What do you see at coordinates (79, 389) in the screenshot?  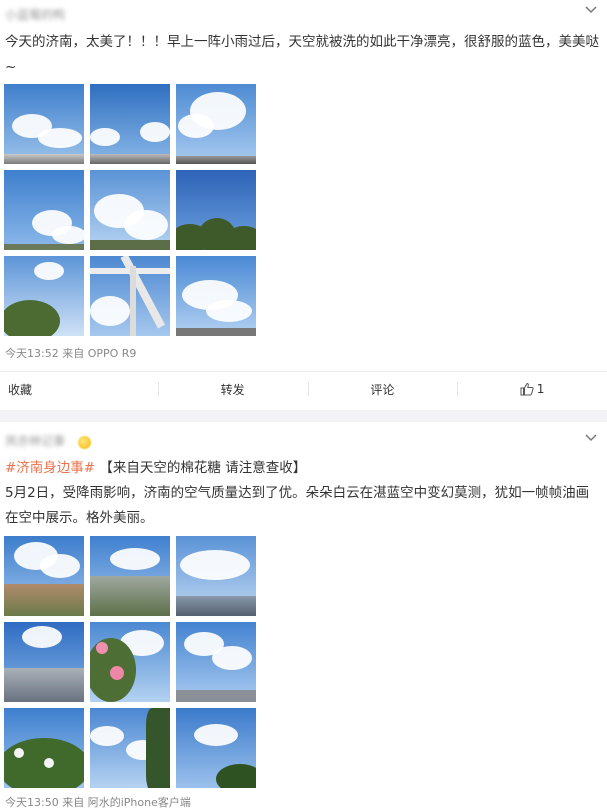 I see `favorite-button: 收藏` at bounding box center [79, 389].